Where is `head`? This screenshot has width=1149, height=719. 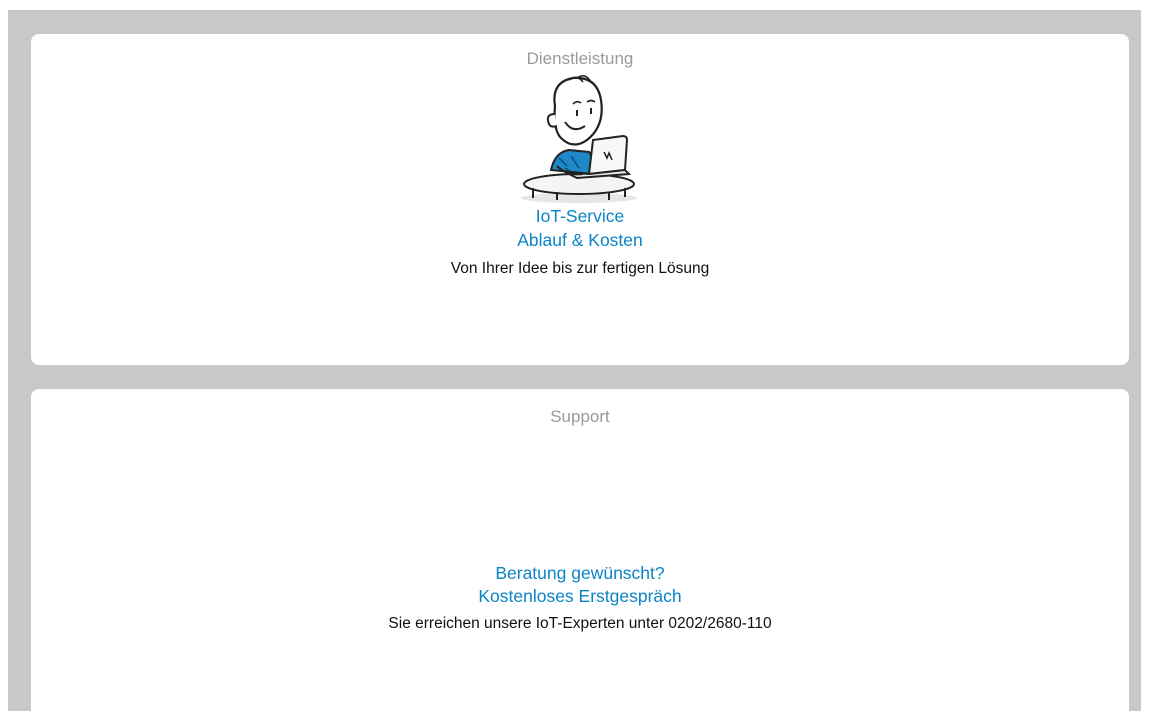
head is located at coordinates (578, 111).